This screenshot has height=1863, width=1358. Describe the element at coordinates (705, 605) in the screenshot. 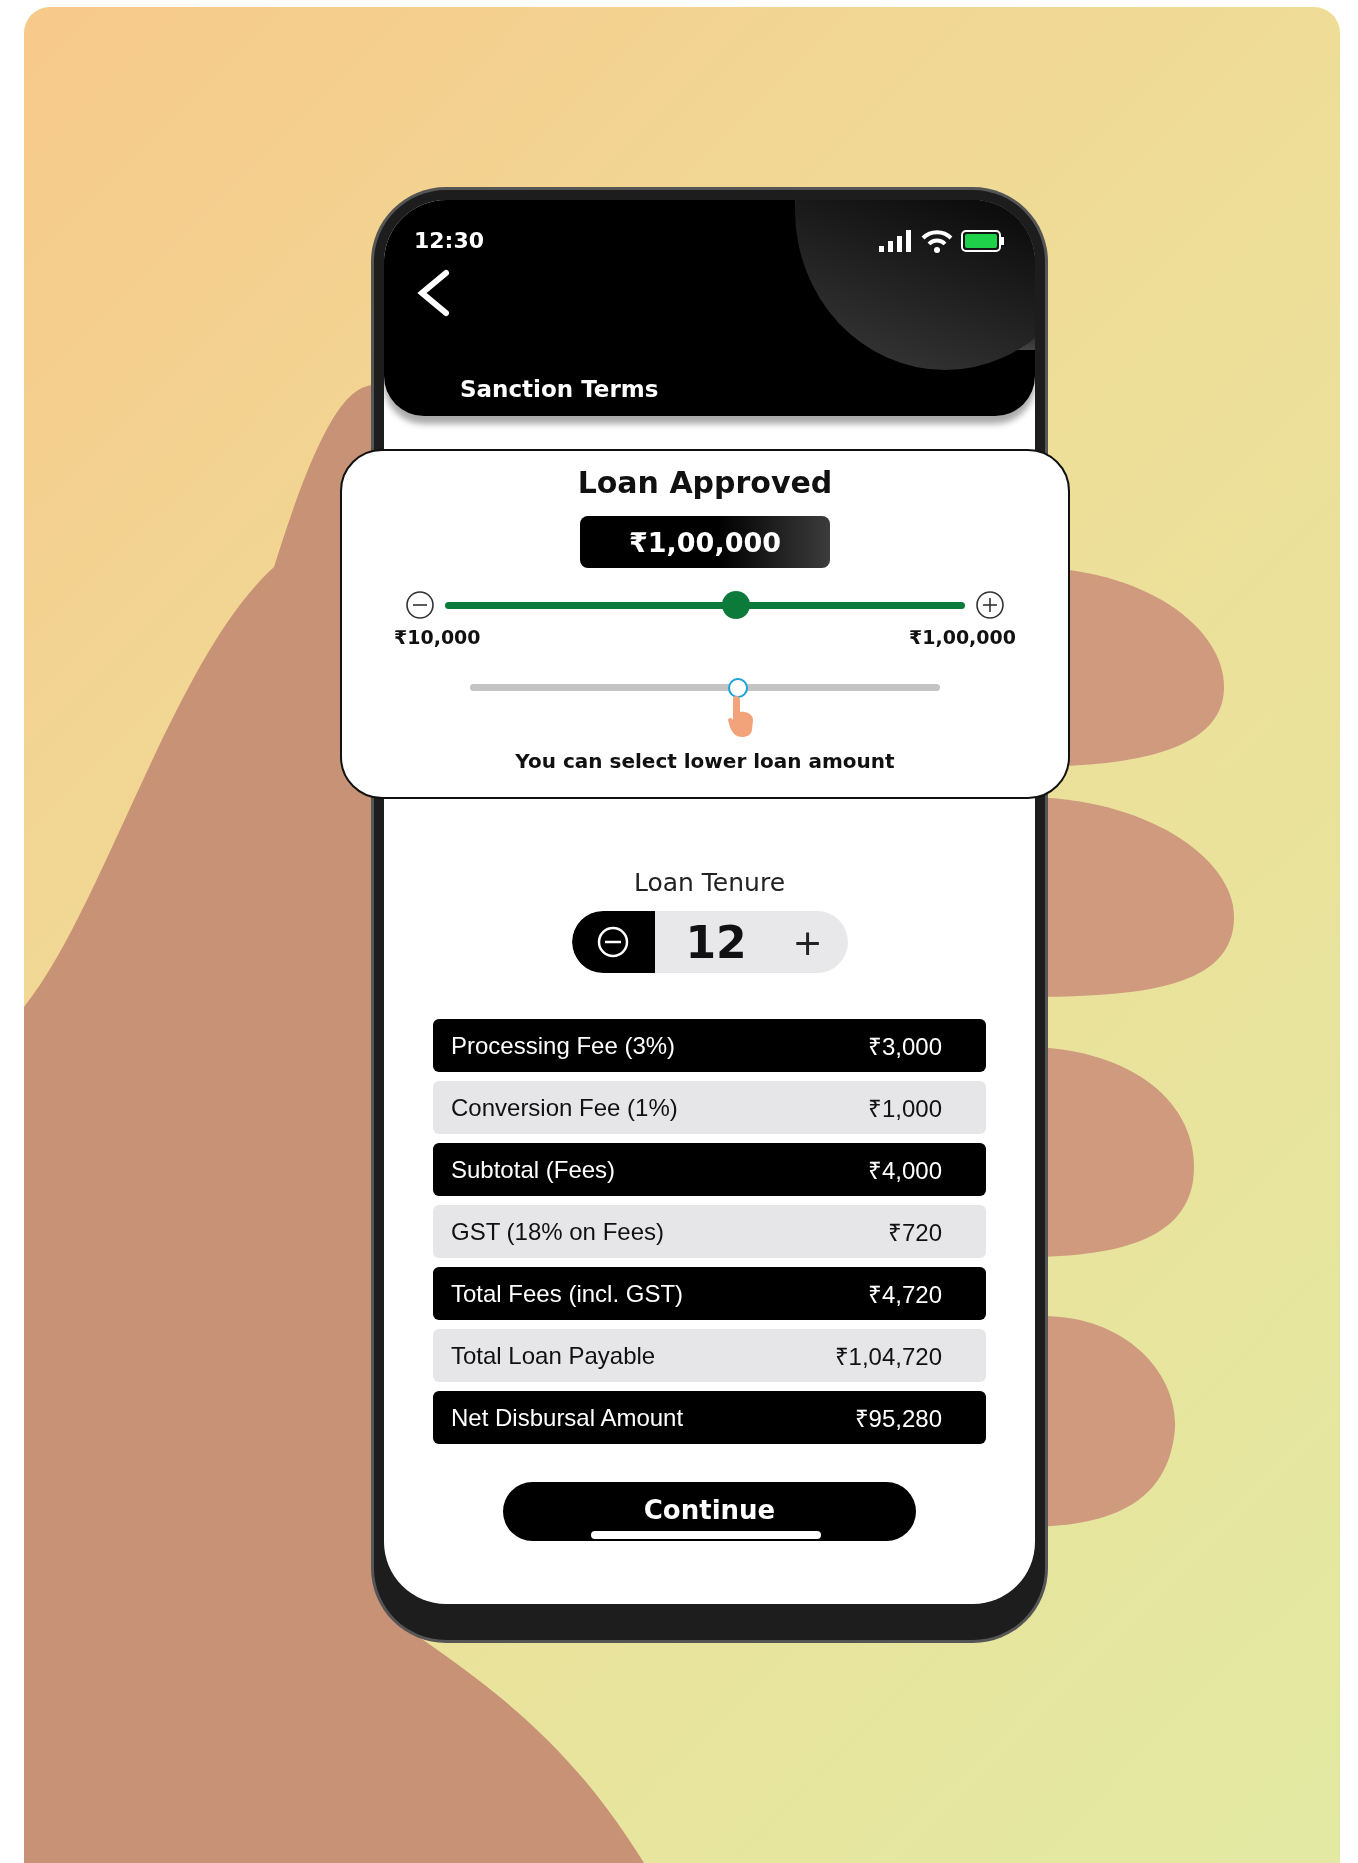

I see `amount-slider` at that location.